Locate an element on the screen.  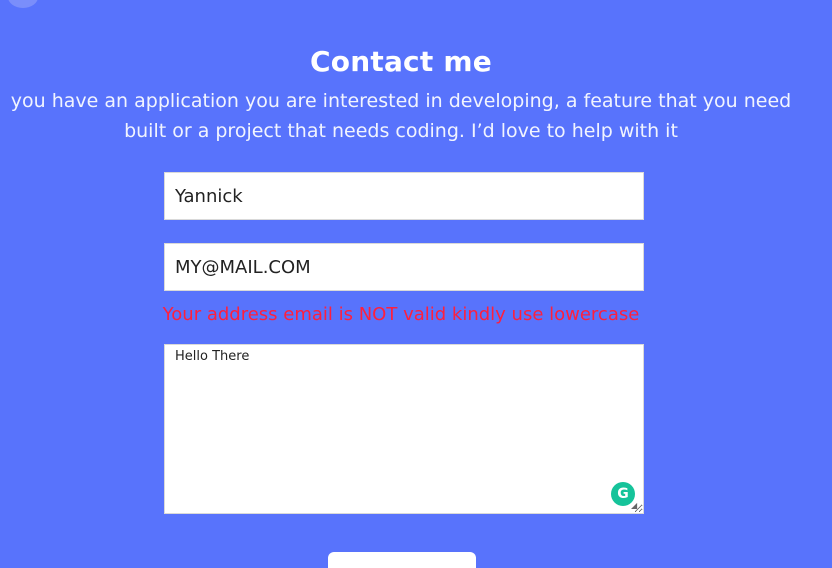
resize-handle-icon: ◢ is located at coordinates (636, 506).